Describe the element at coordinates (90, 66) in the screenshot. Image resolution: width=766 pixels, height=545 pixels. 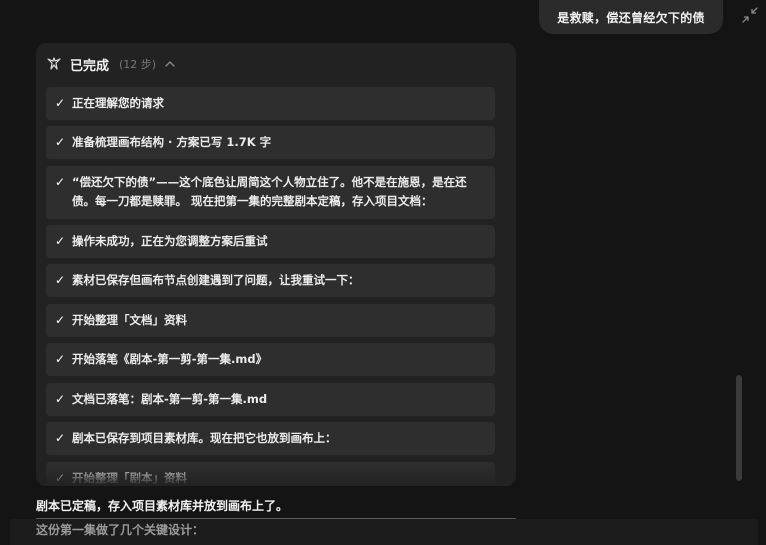
I see `card-title: 已完成` at that location.